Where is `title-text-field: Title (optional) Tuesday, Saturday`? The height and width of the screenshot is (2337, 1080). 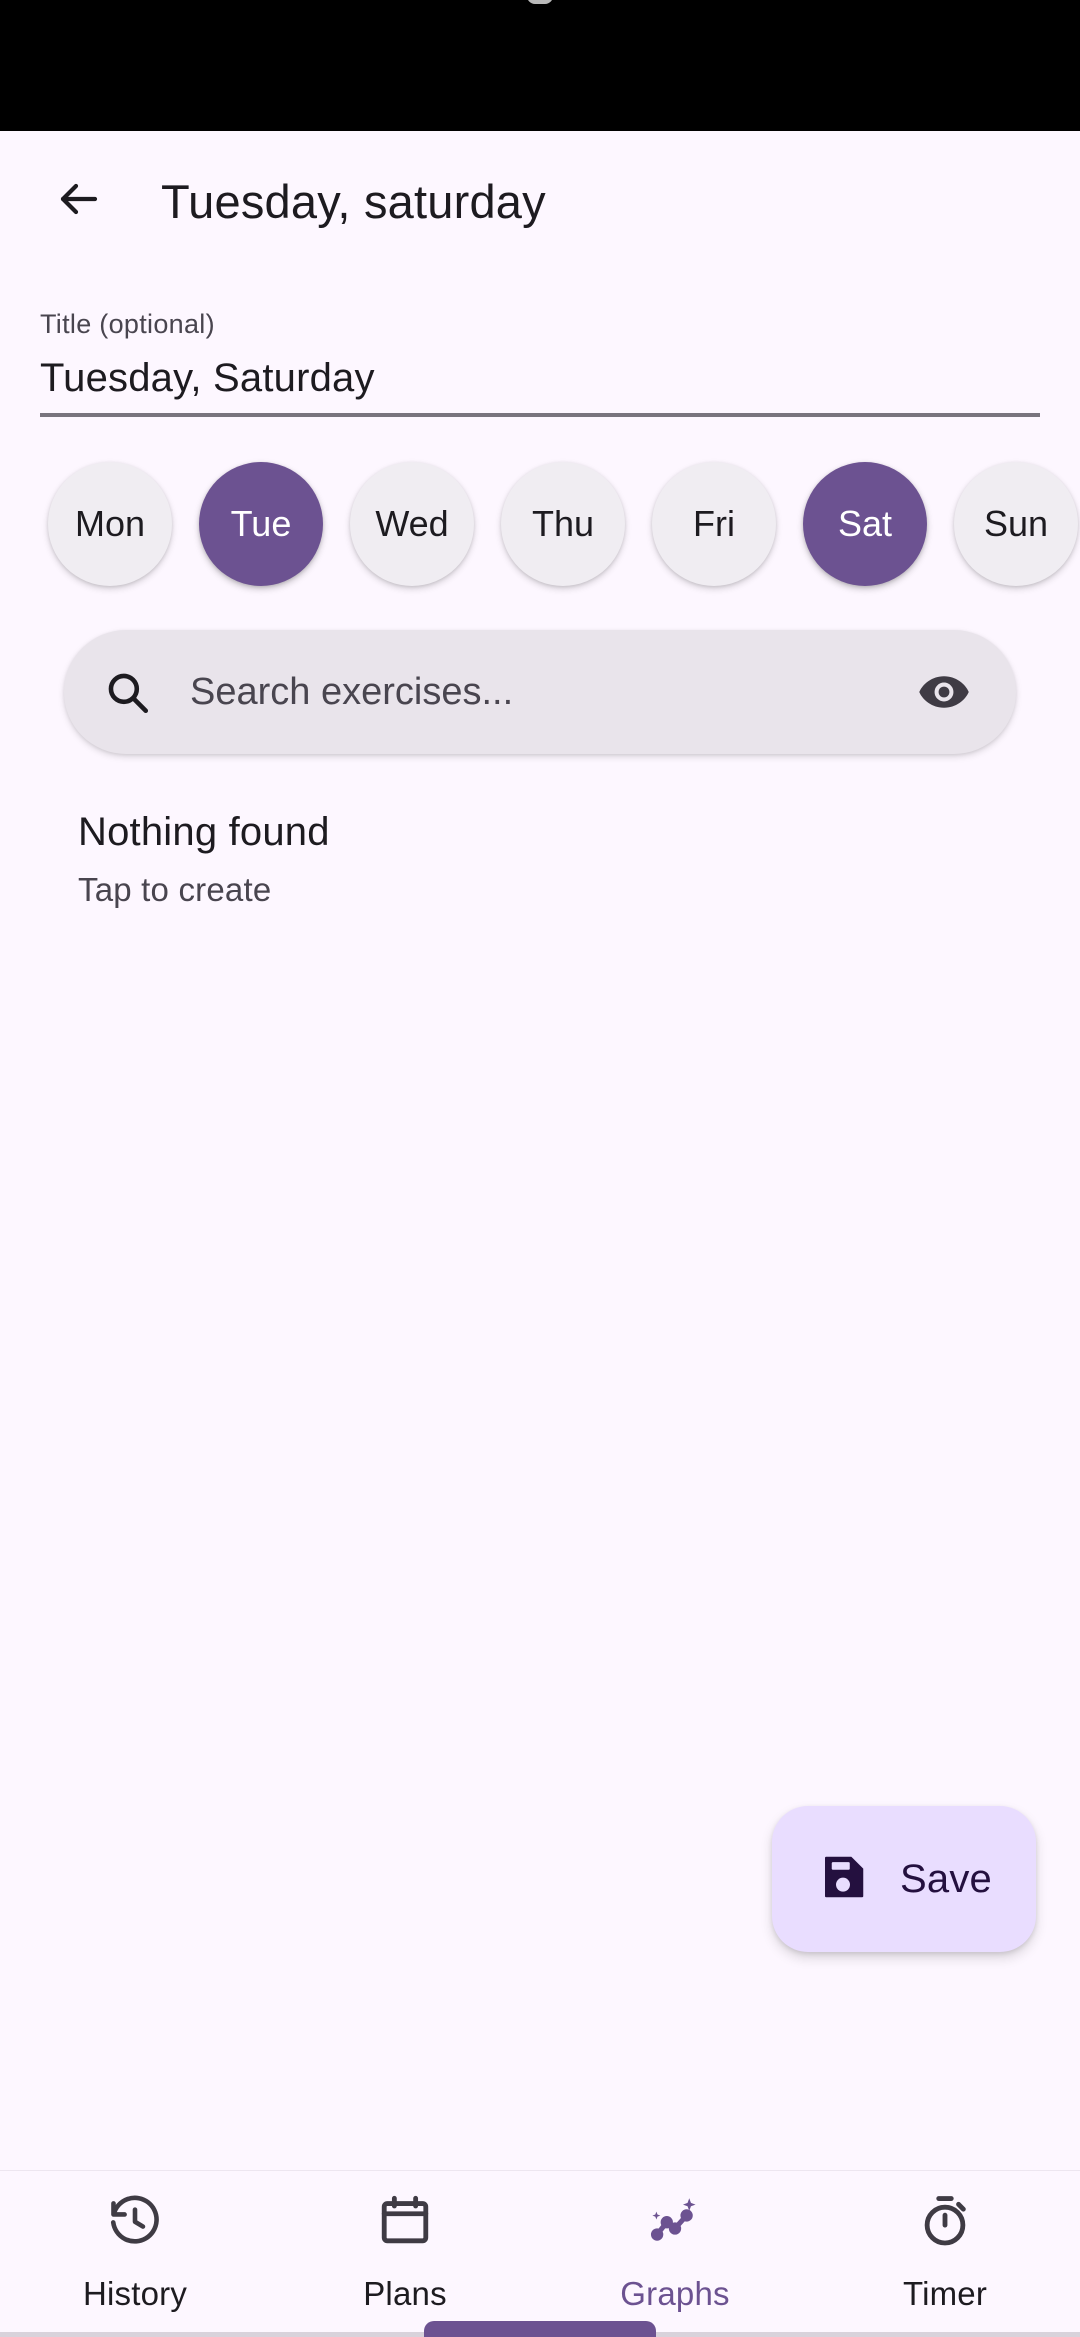
title-text-field: Title (optional) Tuesday, Saturday is located at coordinates (540, 363).